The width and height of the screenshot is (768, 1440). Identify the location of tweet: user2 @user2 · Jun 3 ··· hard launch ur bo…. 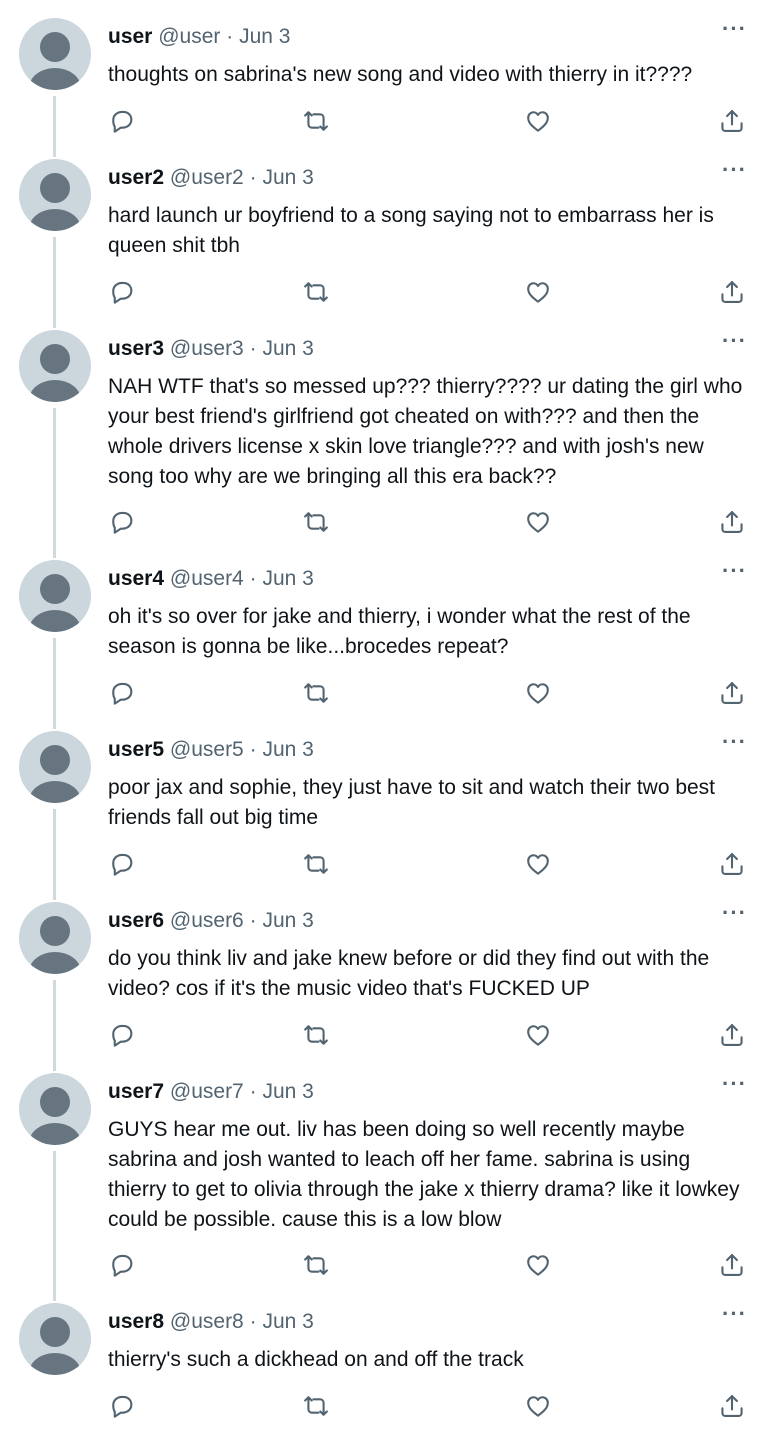
(384, 234).